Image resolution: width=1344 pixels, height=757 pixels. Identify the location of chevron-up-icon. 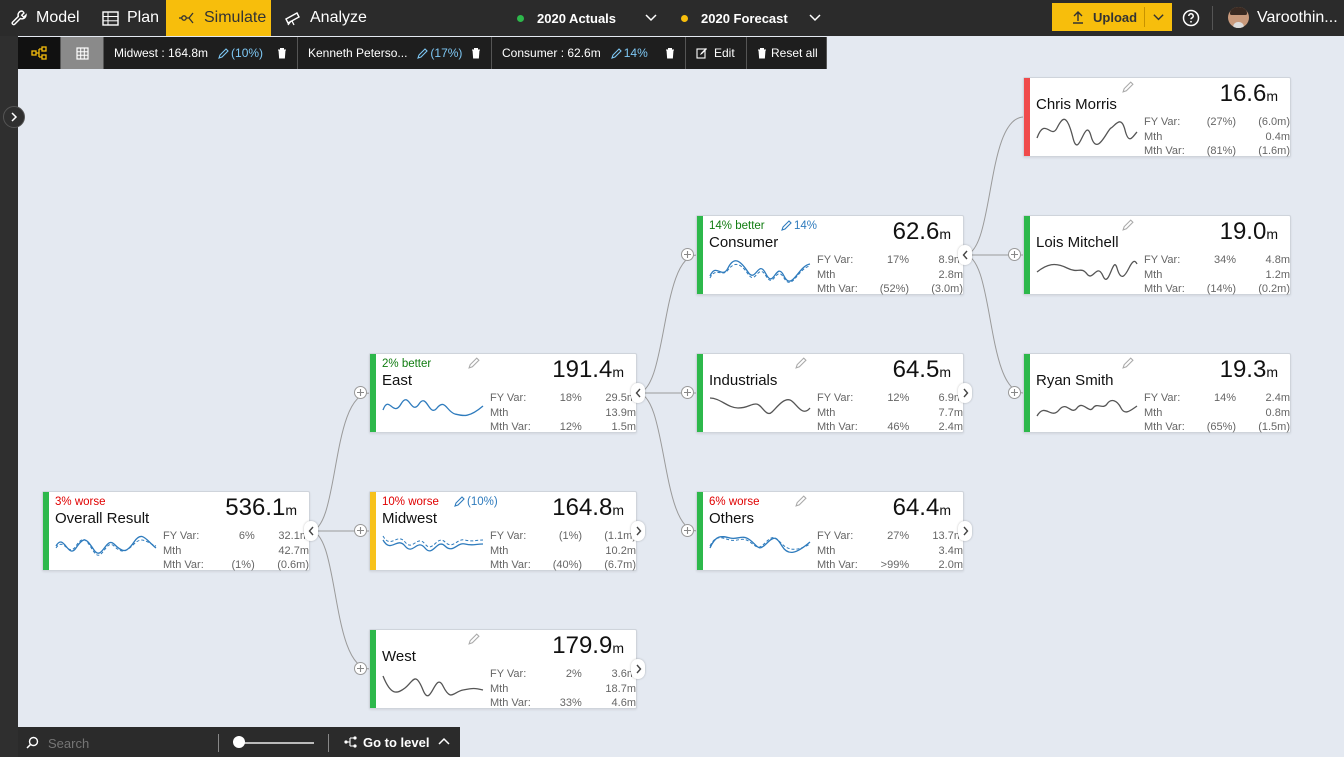
(444, 742).